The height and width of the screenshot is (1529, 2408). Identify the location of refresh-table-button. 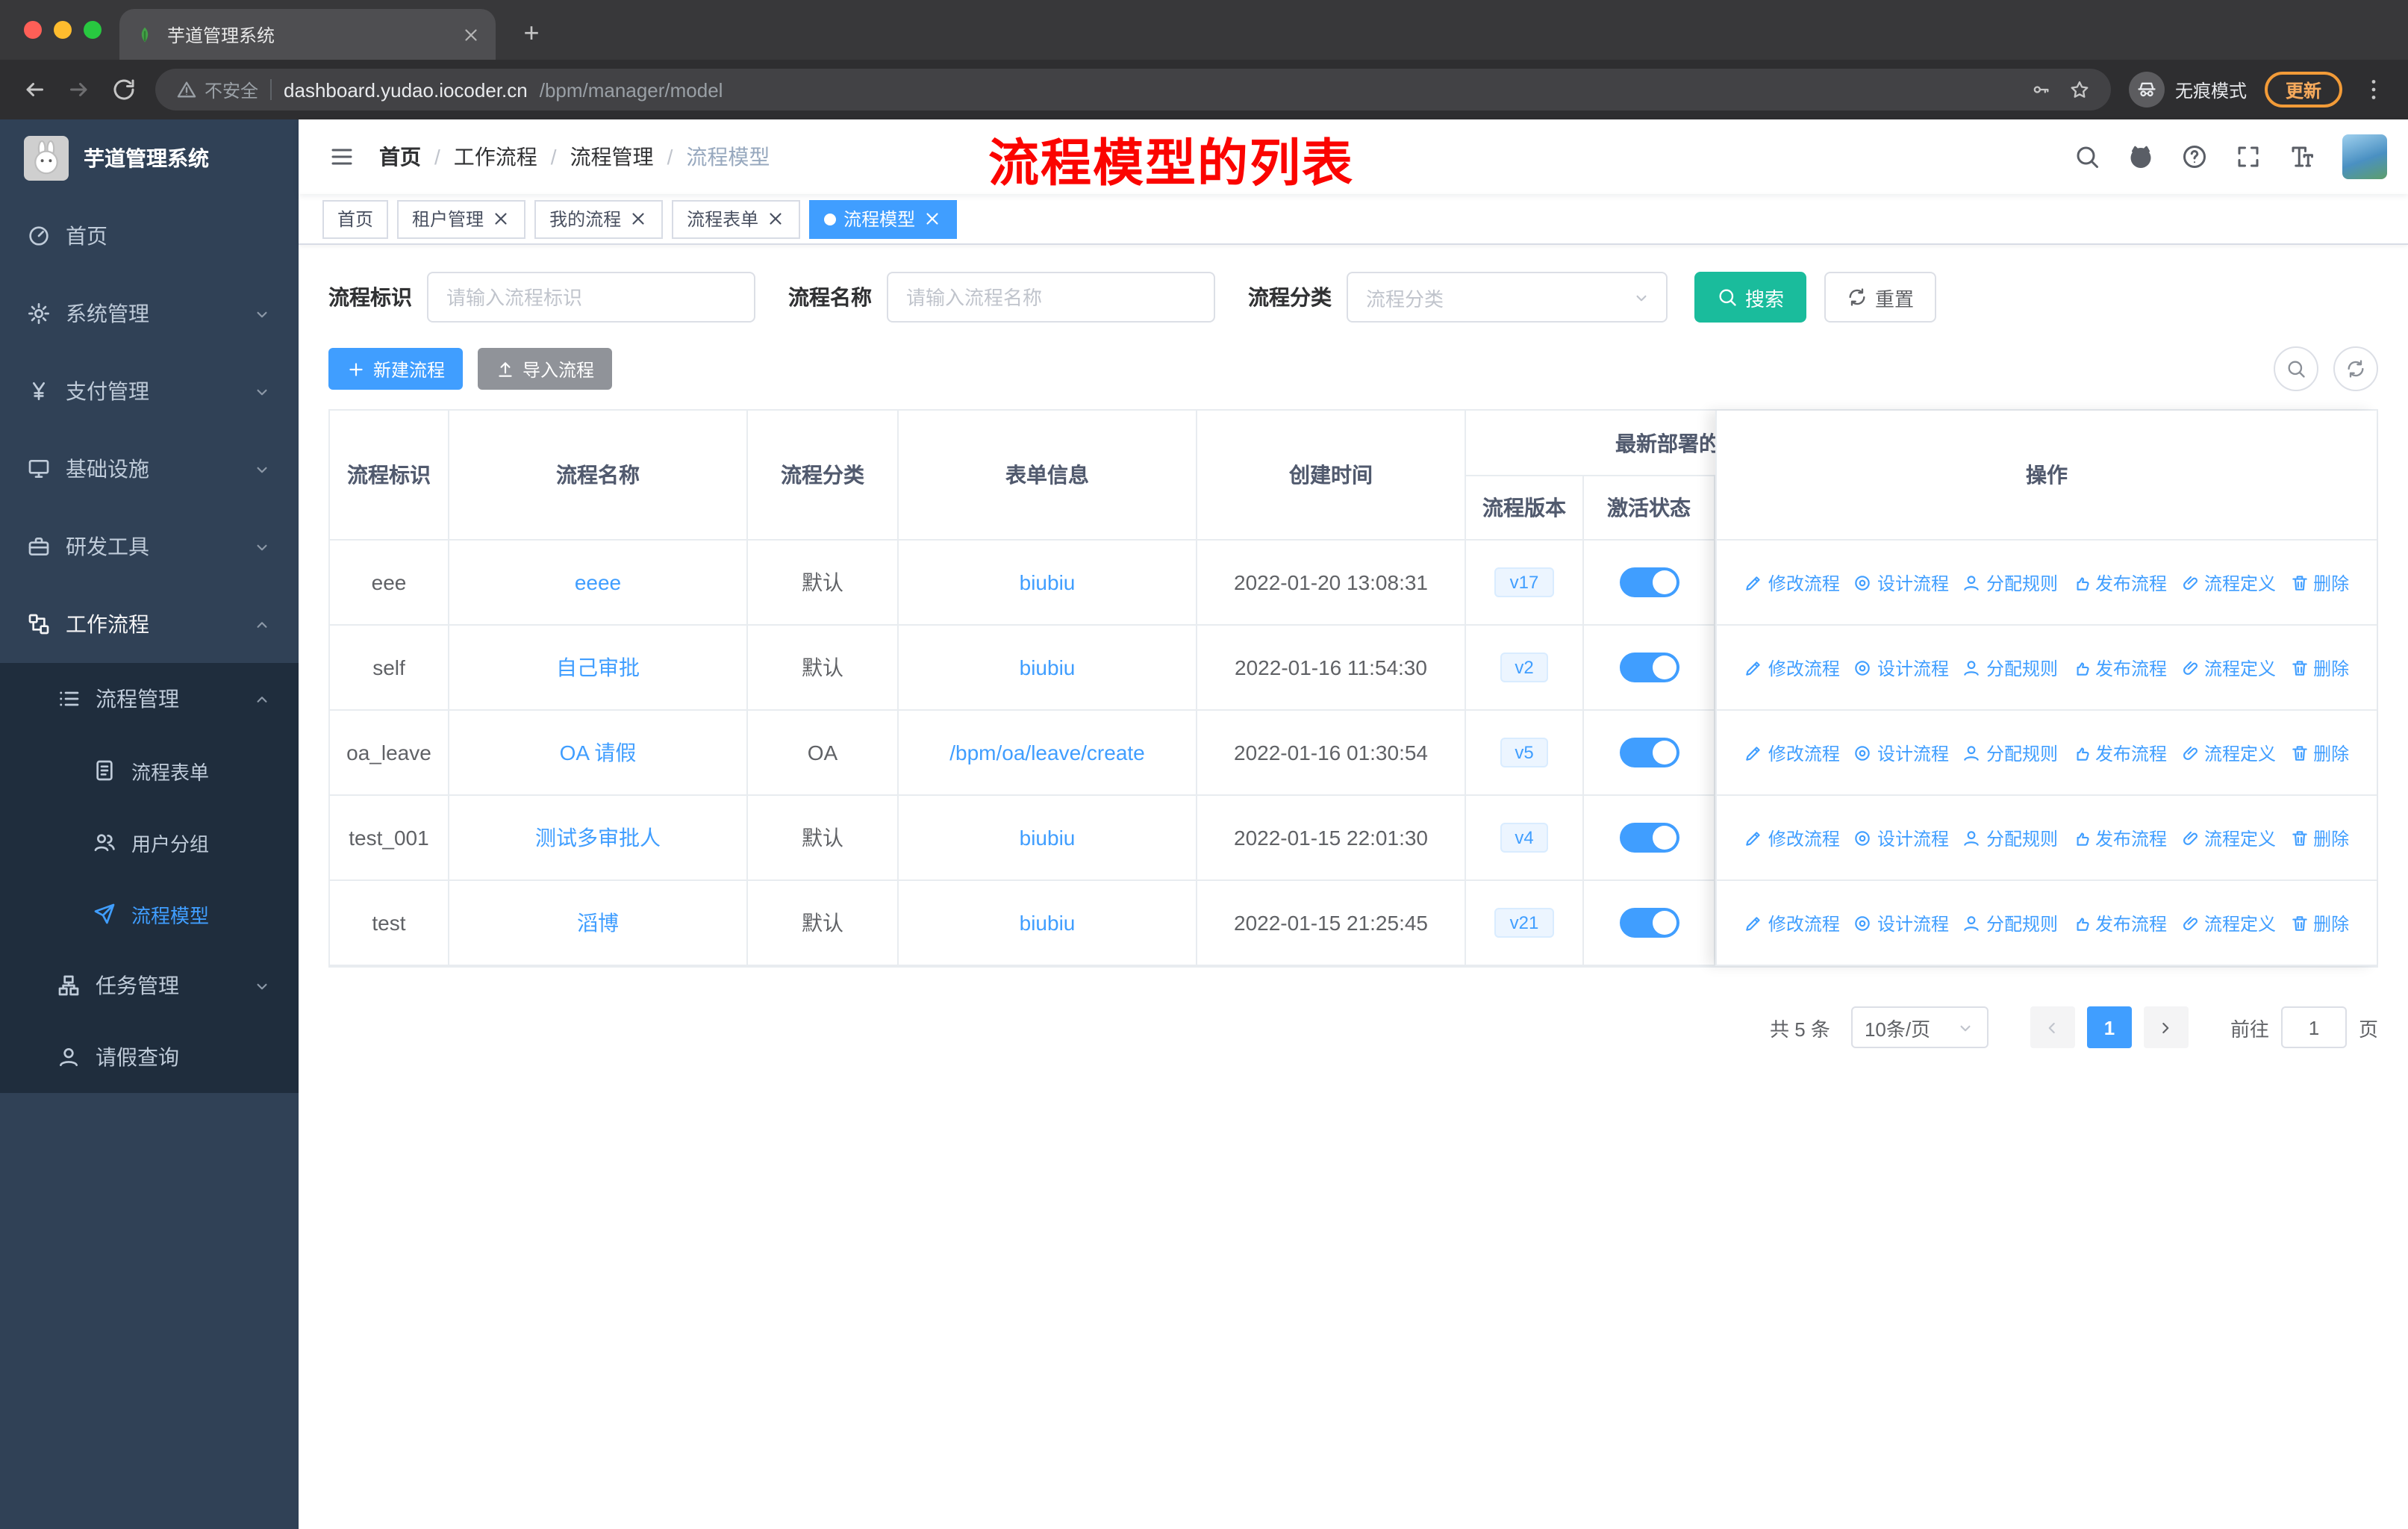
(2355, 369).